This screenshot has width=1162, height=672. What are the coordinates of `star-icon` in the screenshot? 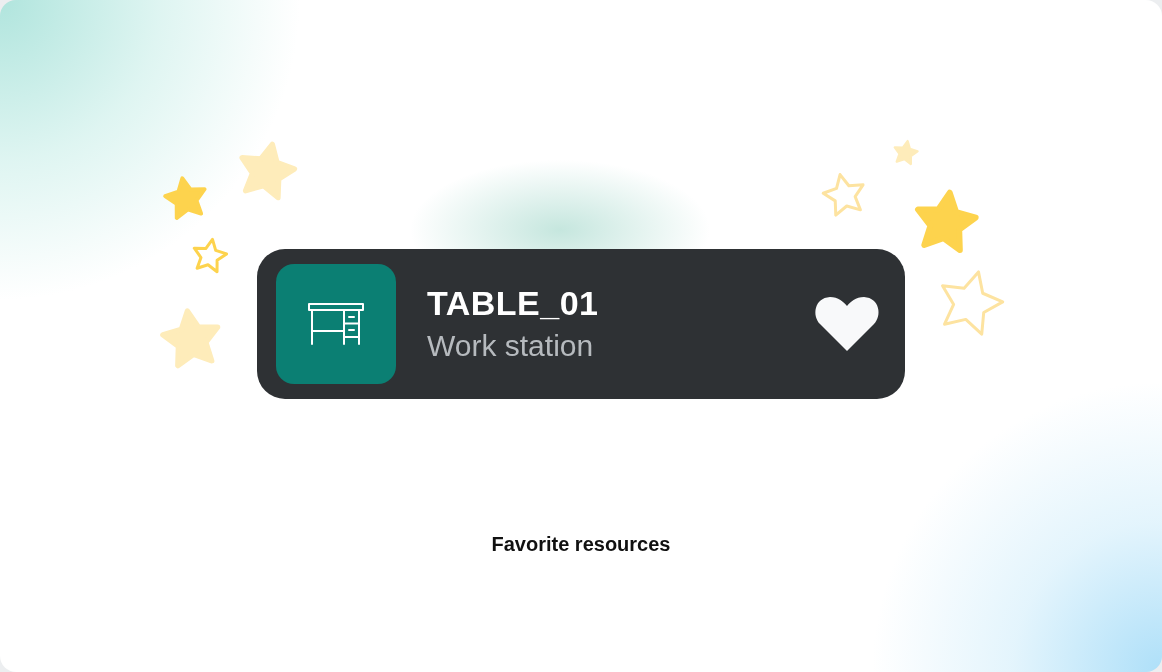 It's located at (905, 152).